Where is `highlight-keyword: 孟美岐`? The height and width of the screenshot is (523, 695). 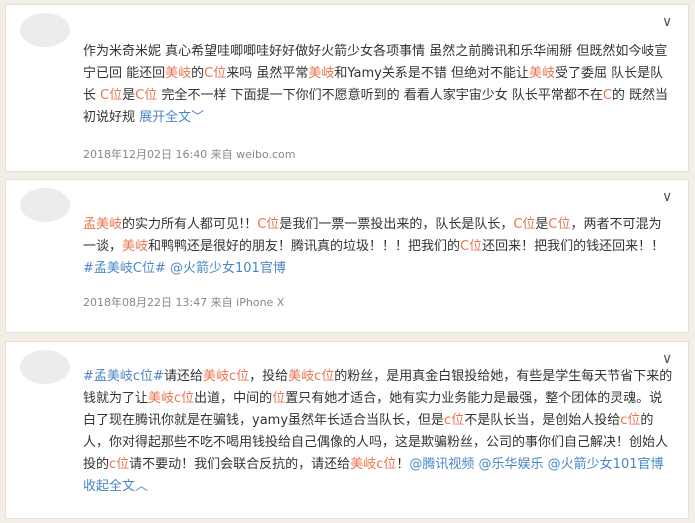
highlight-keyword: 孟美岐 is located at coordinates (102, 224).